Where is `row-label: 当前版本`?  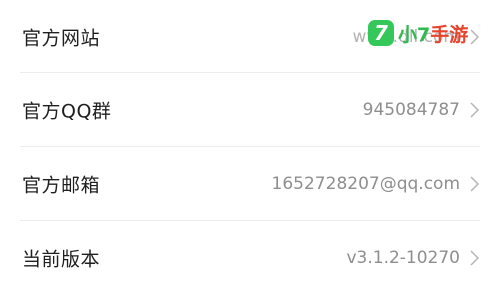
row-label: 当前版本 is located at coordinates (61, 259).